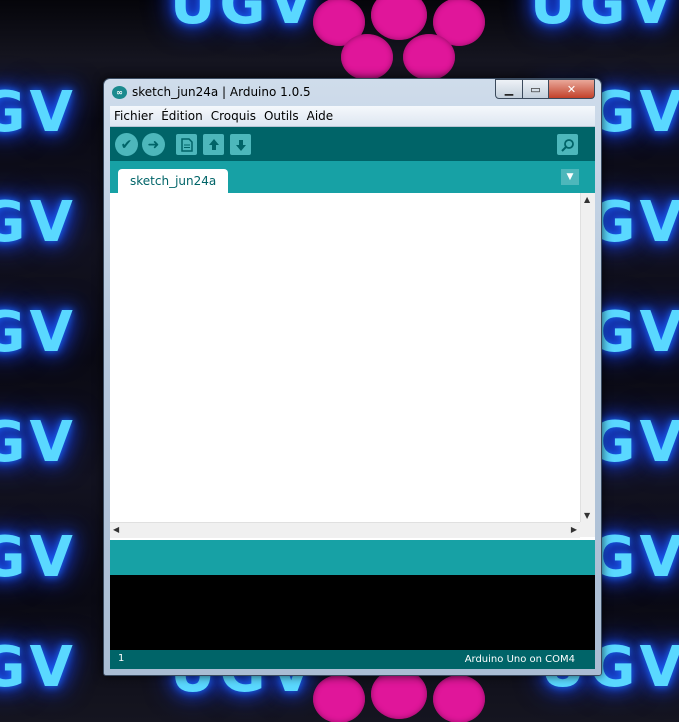  What do you see at coordinates (587, 357) in the screenshot?
I see `vertical-scrollbar: ▲ ▼` at bounding box center [587, 357].